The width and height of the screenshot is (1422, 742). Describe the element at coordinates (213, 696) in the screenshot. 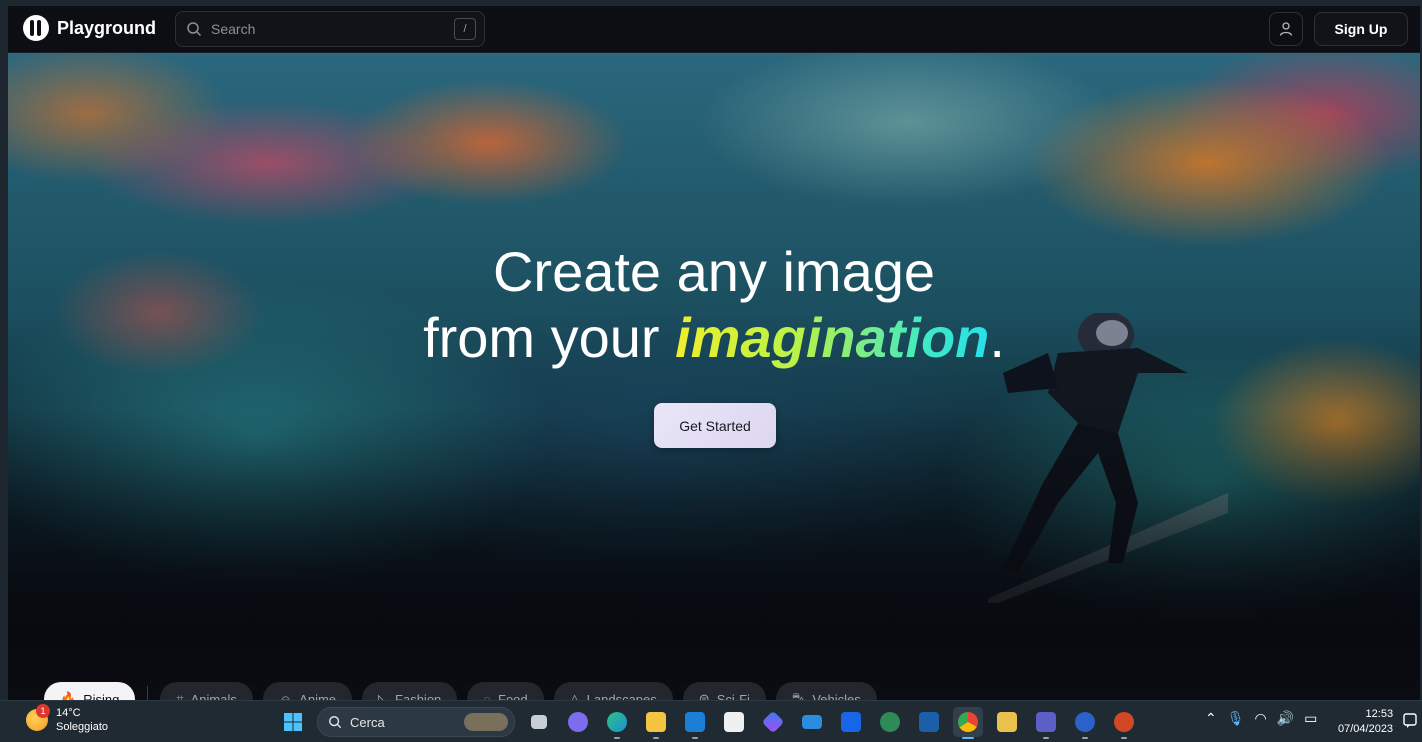

I see `chip-label: Animals` at that location.